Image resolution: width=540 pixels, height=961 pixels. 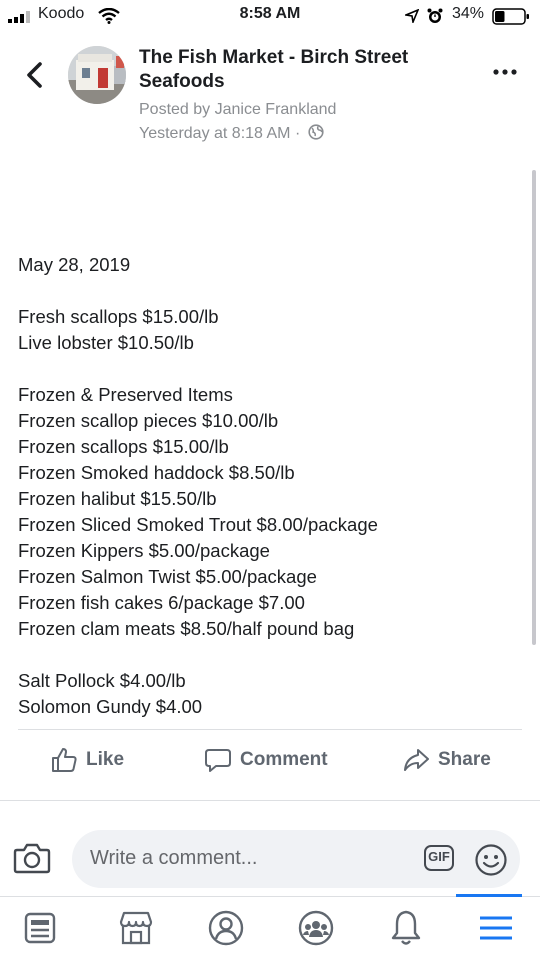 I want to click on share-button: Share, so click(x=446, y=760).